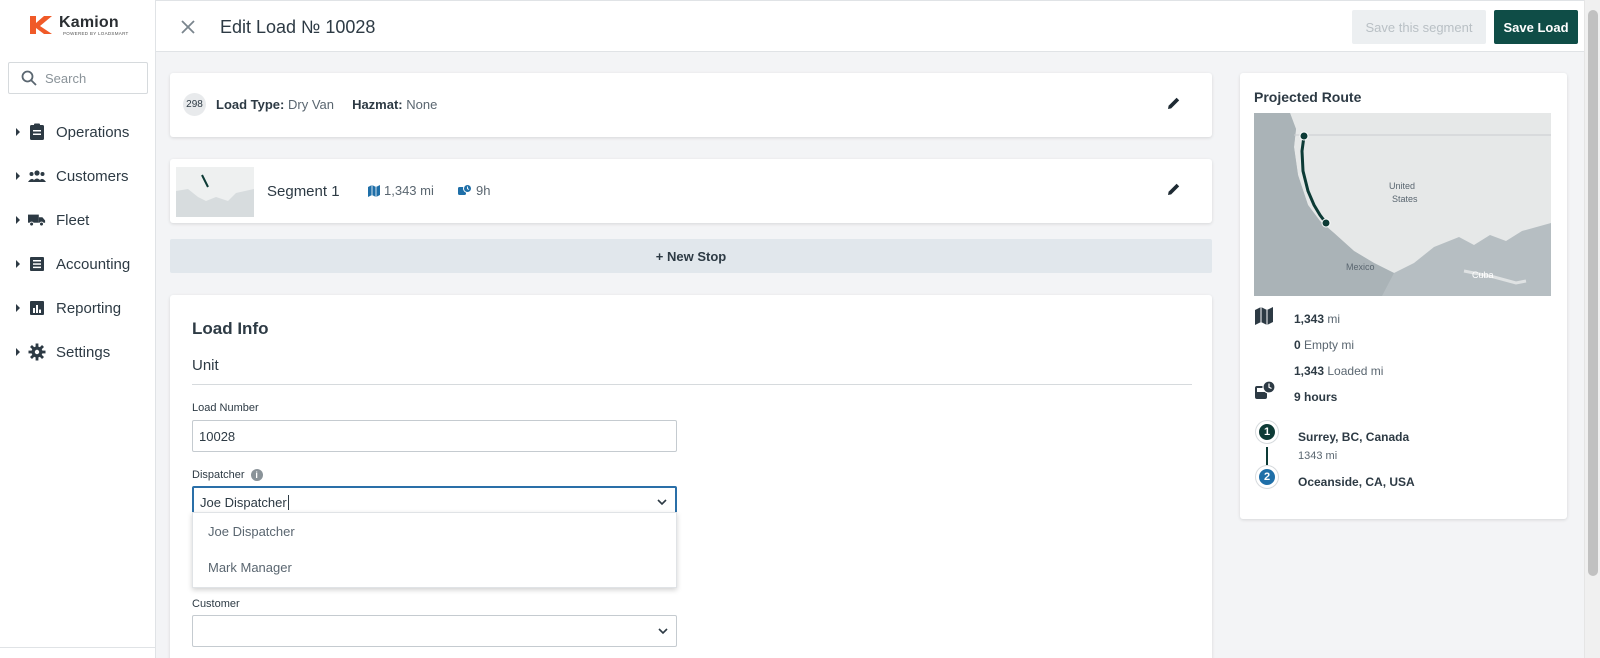  Describe the element at coordinates (1267, 477) in the screenshot. I see `stop-number-badge: 2` at that location.